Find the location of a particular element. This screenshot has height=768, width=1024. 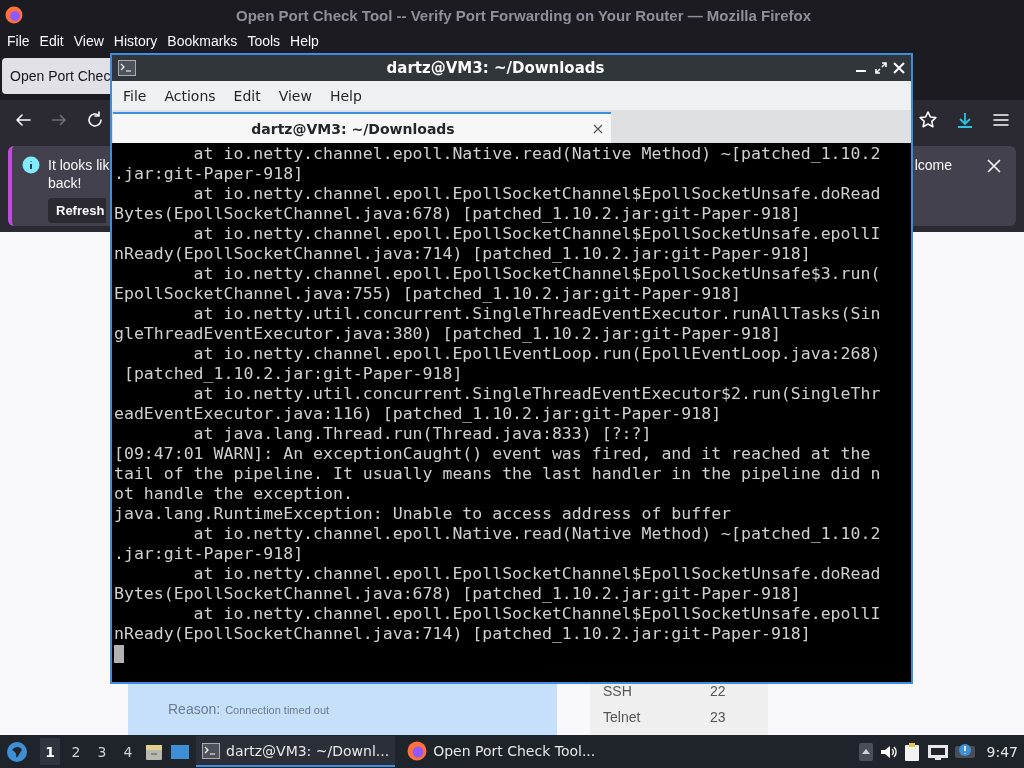

tab-close-icon is located at coordinates (598, 128).